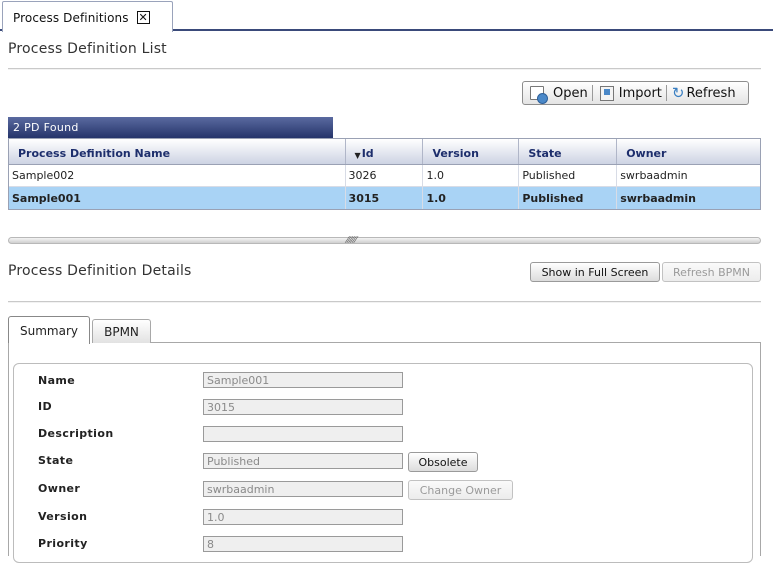 The width and height of the screenshot is (773, 563). I want to click on state-label: State, so click(56, 460).